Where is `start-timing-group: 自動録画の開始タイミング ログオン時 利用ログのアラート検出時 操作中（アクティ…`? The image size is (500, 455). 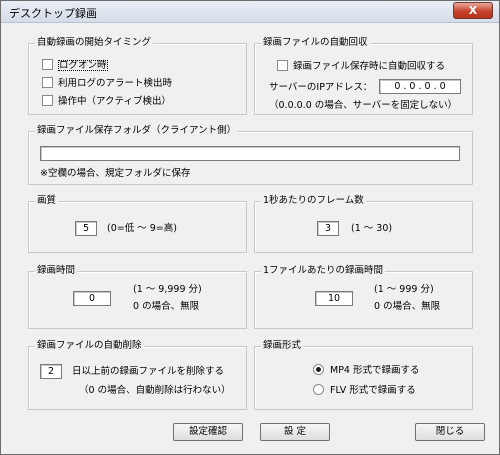 start-timing-group: 自動録画の開始タイミング ログオン時 利用ログのアラート検出時 操作中（アクティ… is located at coordinates (137, 76).